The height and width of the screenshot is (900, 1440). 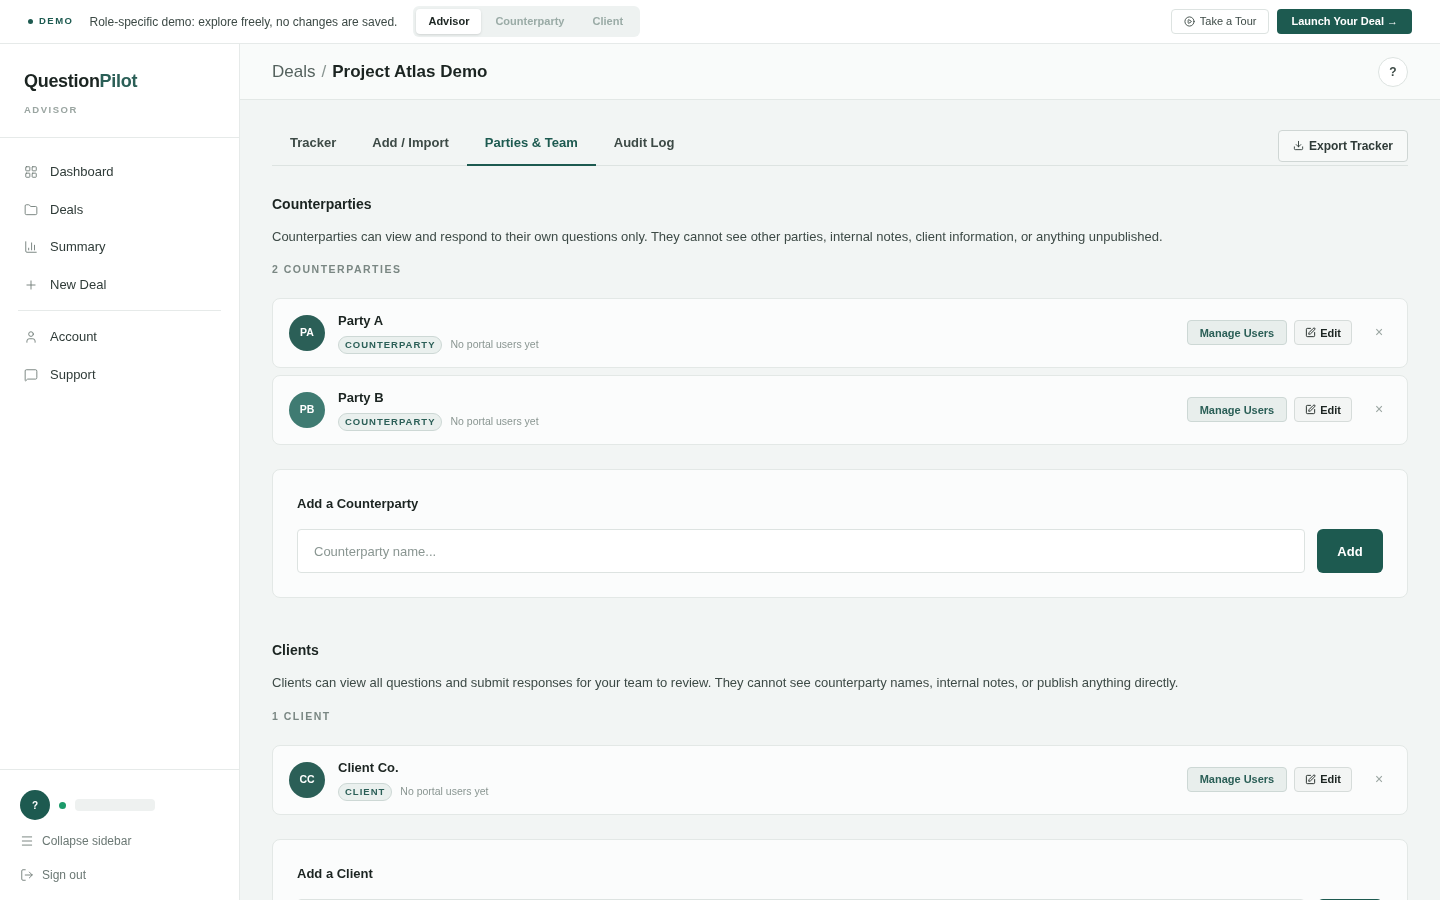 I want to click on role-tab: Advisor, so click(x=449, y=21).